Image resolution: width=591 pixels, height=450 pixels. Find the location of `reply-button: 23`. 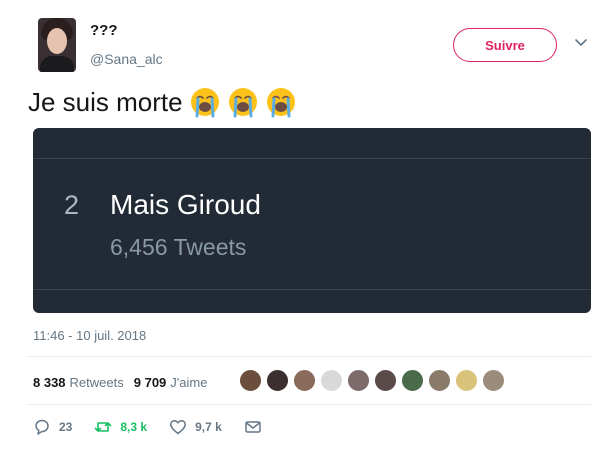

reply-button: 23 is located at coordinates (52, 427).